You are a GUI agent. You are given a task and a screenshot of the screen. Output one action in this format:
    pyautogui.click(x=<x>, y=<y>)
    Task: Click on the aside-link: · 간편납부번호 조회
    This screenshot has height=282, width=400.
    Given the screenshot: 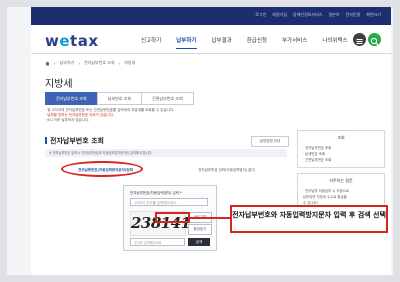 What is the action you would take?
    pyautogui.click(x=341, y=160)
    